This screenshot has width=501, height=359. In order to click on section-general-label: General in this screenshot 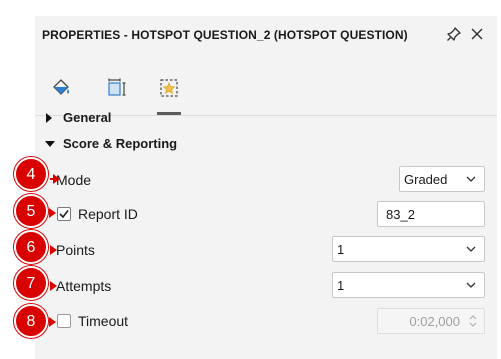, I will do `click(87, 117)`.